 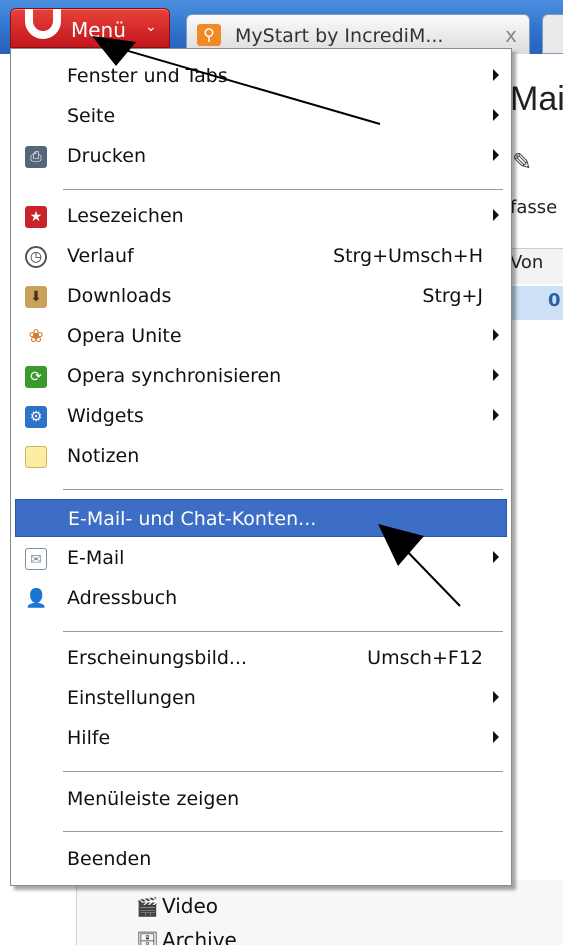 What do you see at coordinates (261, 698) in the screenshot?
I see `menu-item-einstellungen: Einstellungen` at bounding box center [261, 698].